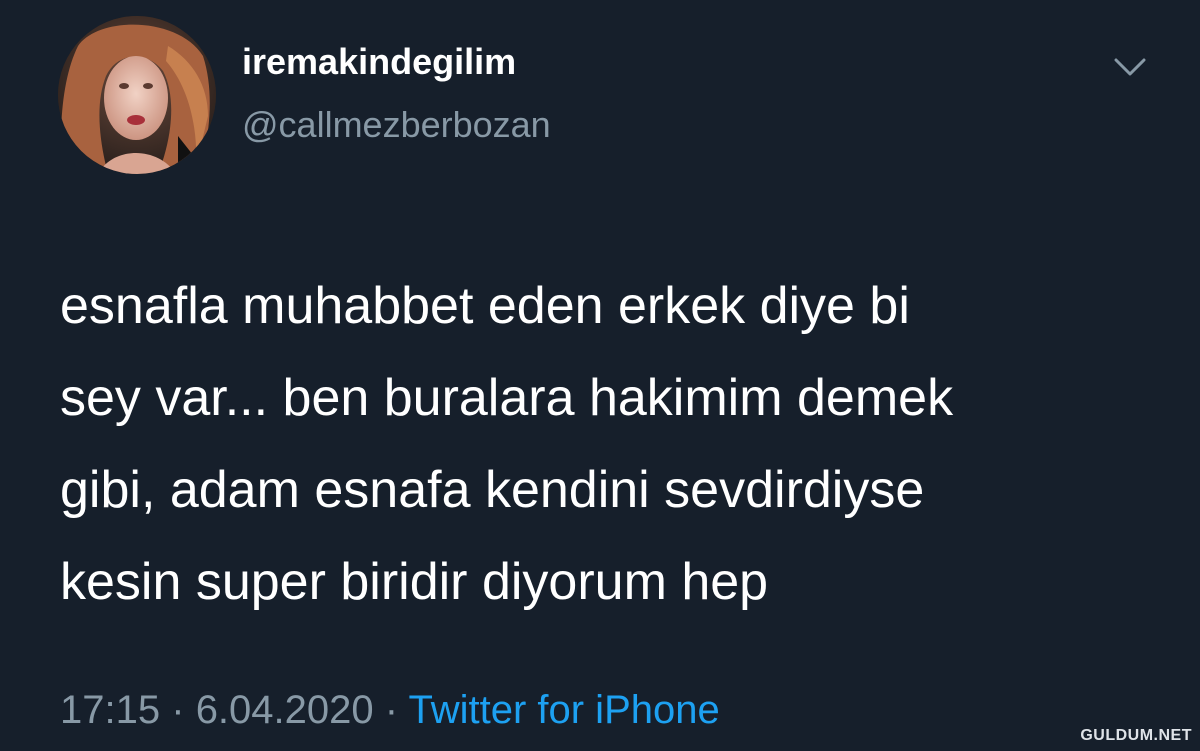 Image resolution: width=1200 pixels, height=751 pixels. What do you see at coordinates (110, 710) in the screenshot?
I see `tweet-time: 17:15` at bounding box center [110, 710].